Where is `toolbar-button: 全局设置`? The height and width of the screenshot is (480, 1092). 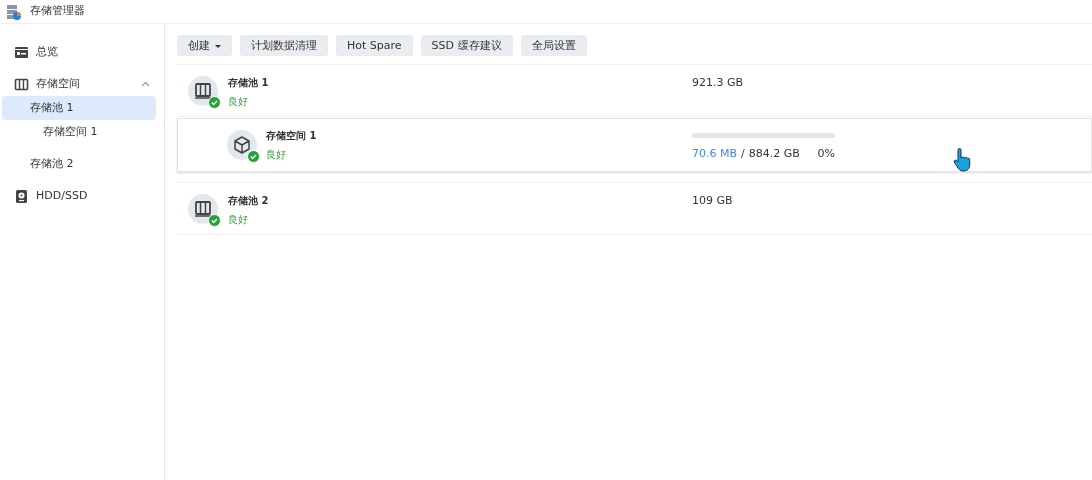
toolbar-button: 全局设置 is located at coordinates (553, 45).